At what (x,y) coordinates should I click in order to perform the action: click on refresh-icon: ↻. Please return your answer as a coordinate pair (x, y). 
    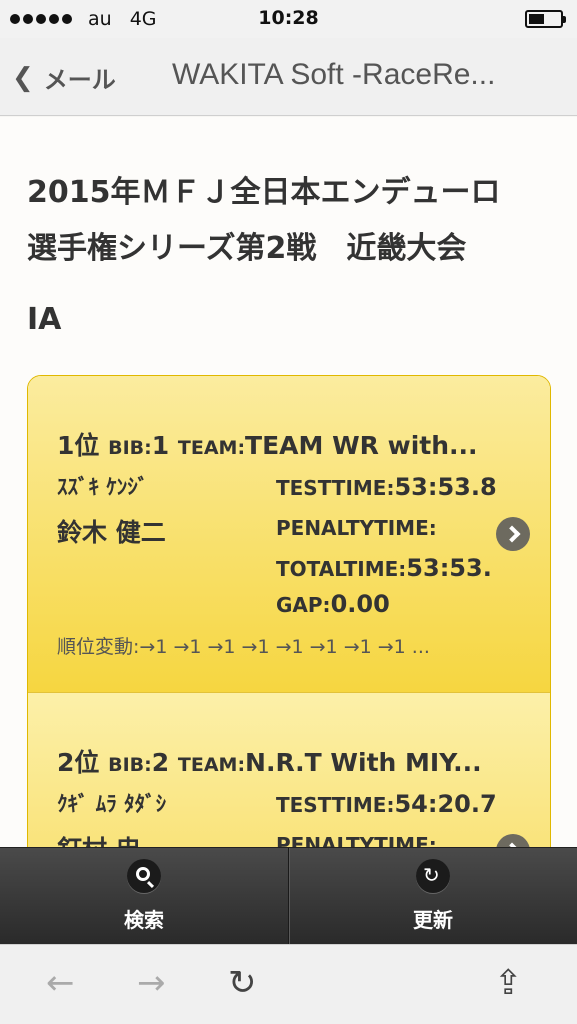
    Looking at the image, I should click on (433, 876).